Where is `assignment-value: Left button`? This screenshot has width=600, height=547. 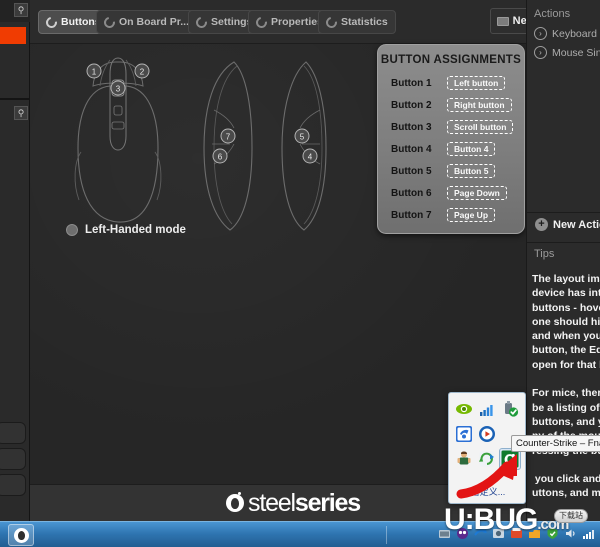 assignment-value: Left button is located at coordinates (476, 83).